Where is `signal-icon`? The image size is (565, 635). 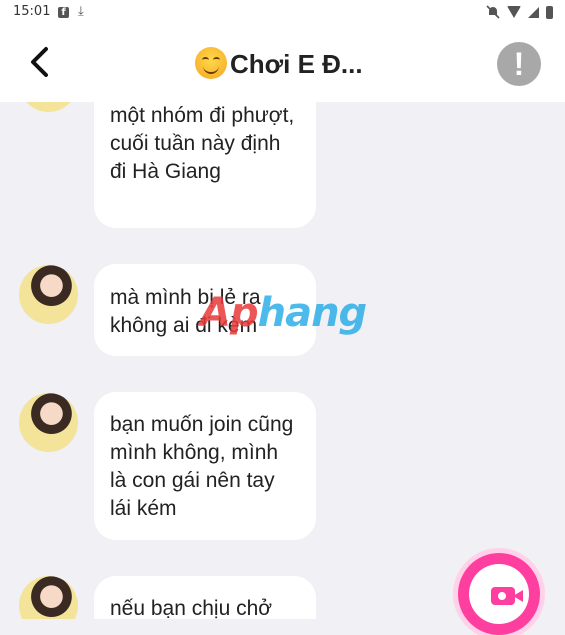
signal-icon is located at coordinates (533, 12).